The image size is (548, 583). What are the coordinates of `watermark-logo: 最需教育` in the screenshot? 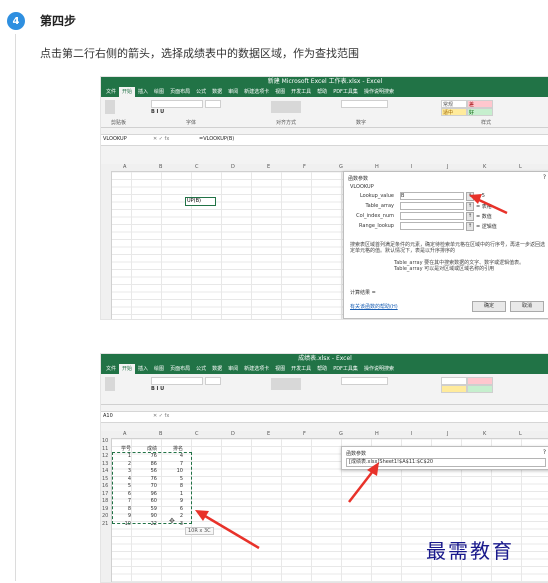 It's located at (470, 551).